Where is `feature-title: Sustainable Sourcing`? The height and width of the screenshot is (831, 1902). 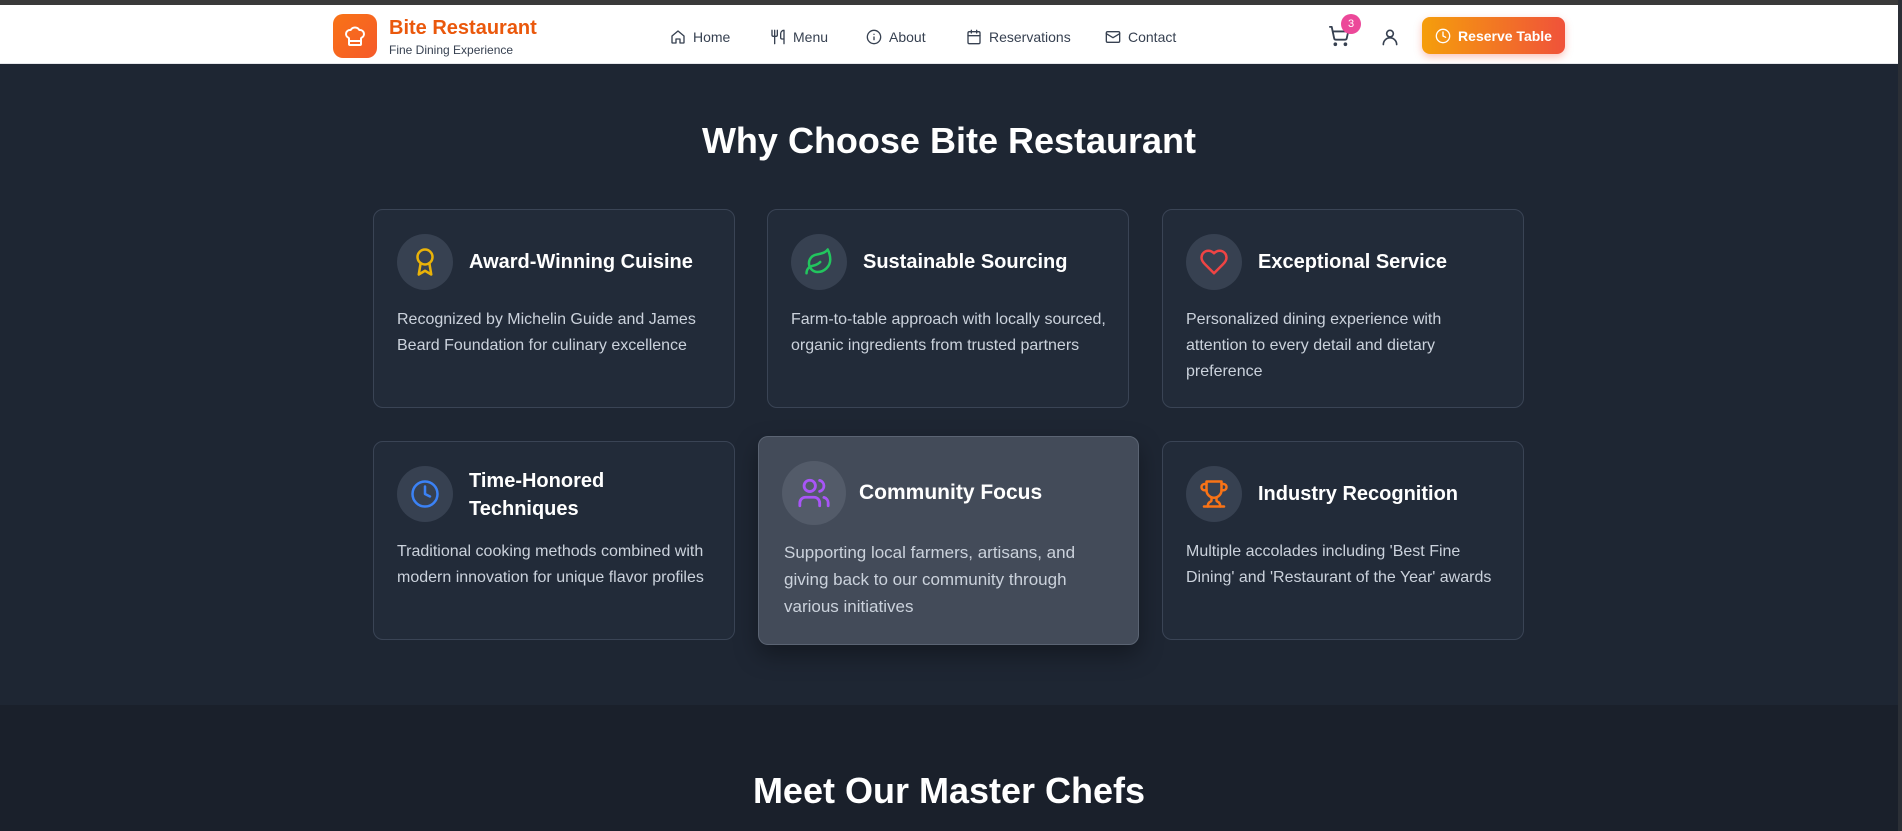
feature-title: Sustainable Sourcing is located at coordinates (965, 262).